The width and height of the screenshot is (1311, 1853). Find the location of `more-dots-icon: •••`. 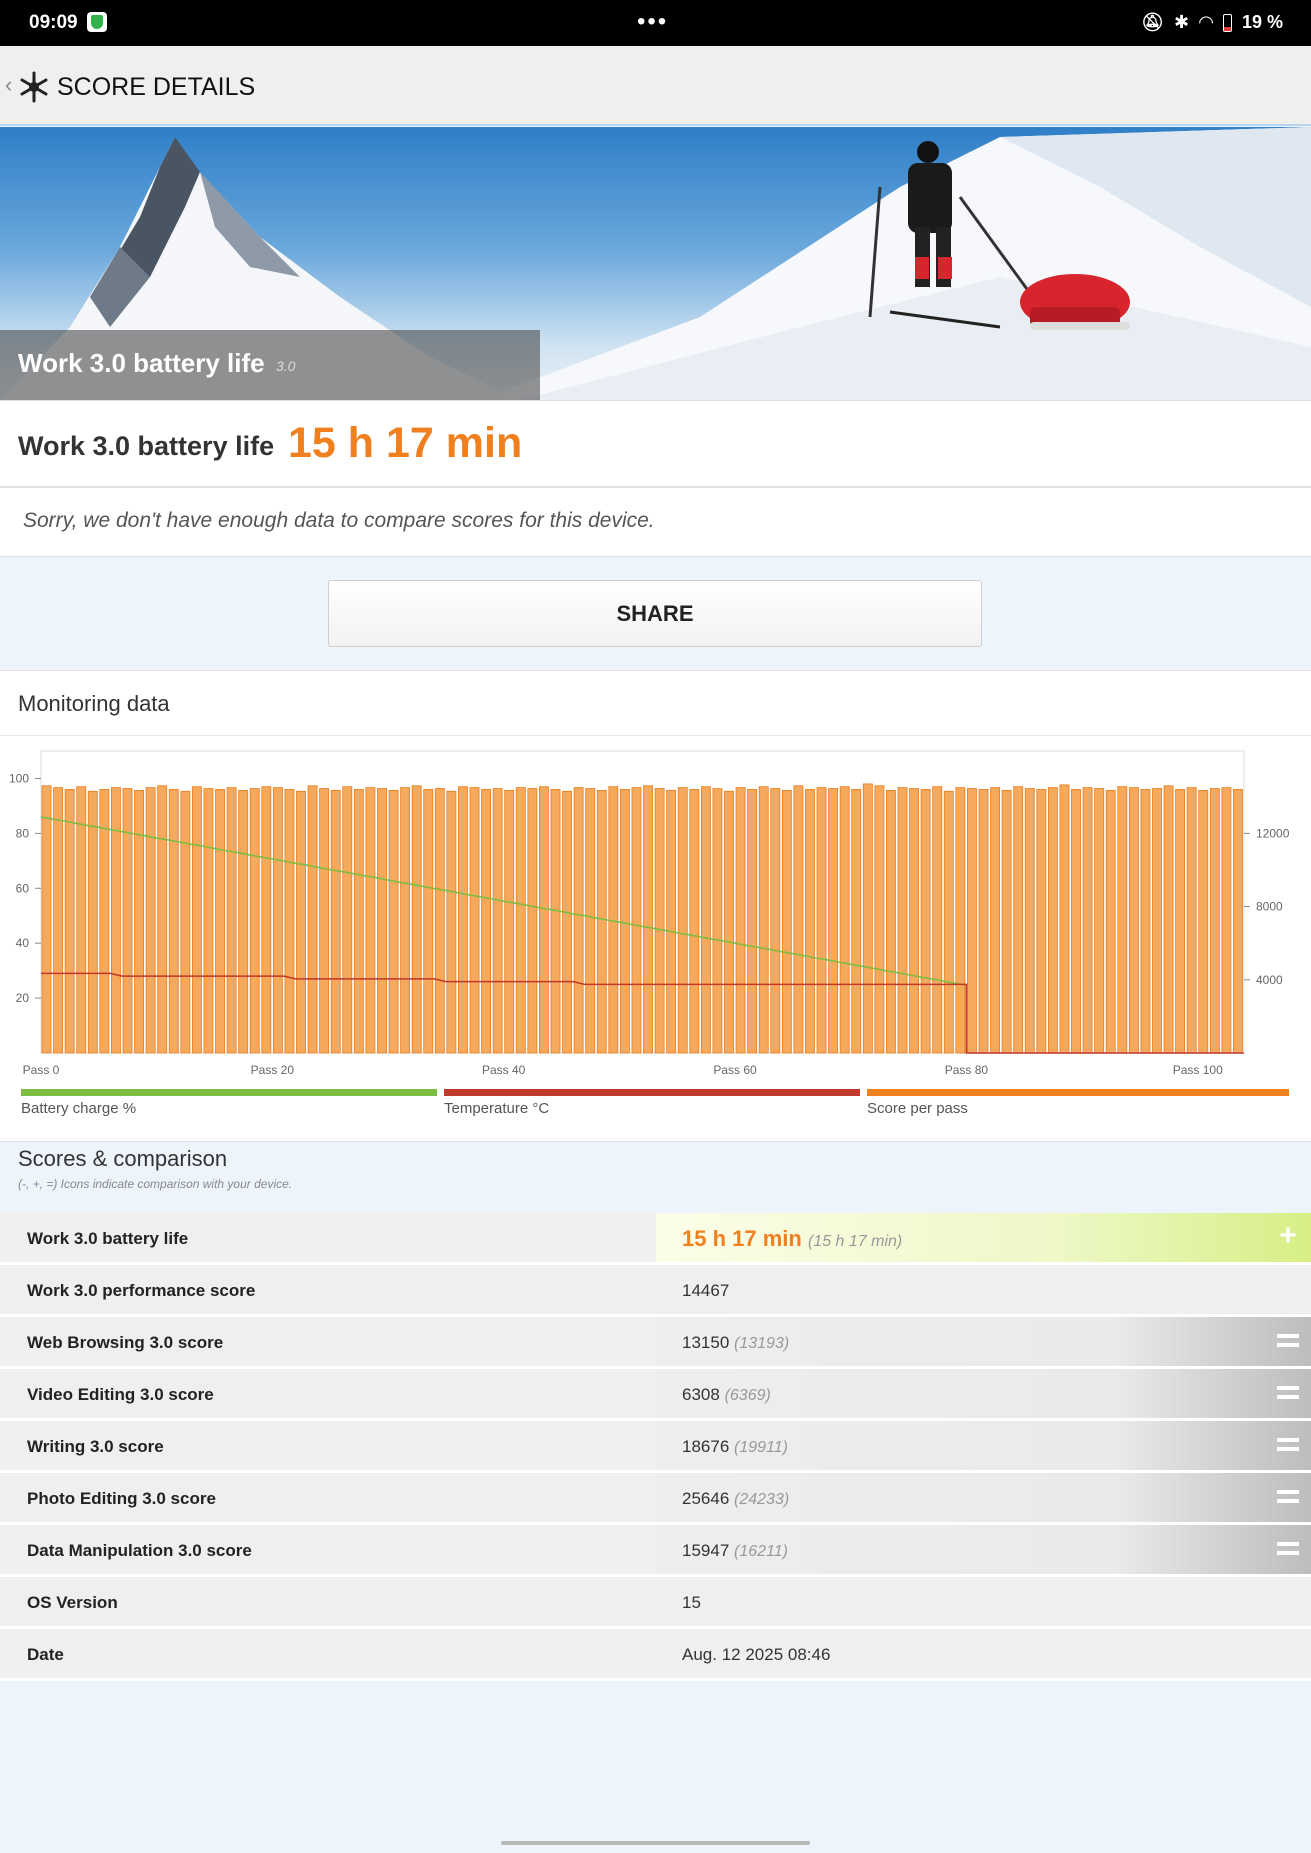

more-dots-icon: ••• is located at coordinates (653, 21).